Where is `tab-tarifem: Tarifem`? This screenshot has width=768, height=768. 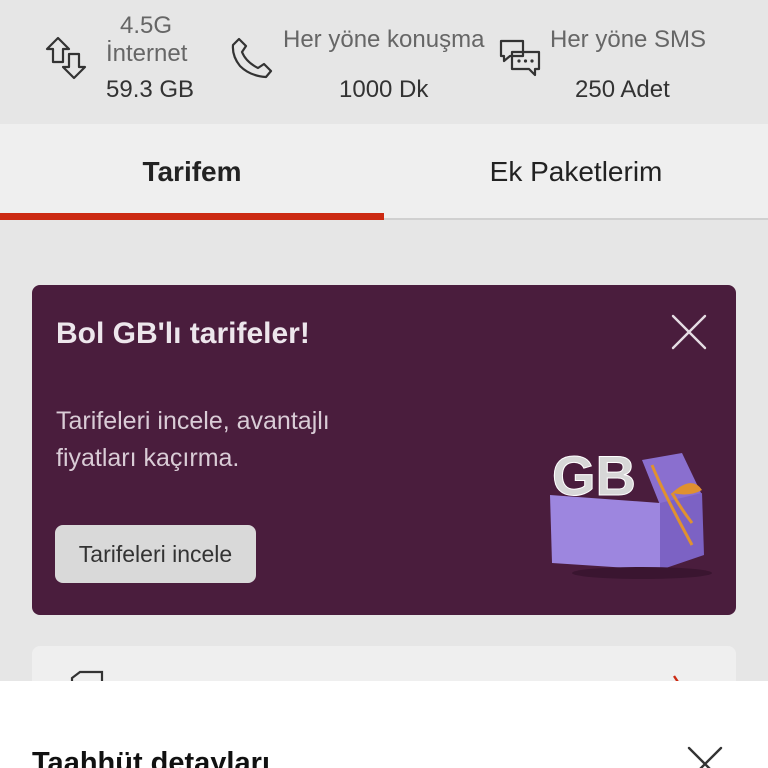
tab-tarifem: Tarifem is located at coordinates (192, 172).